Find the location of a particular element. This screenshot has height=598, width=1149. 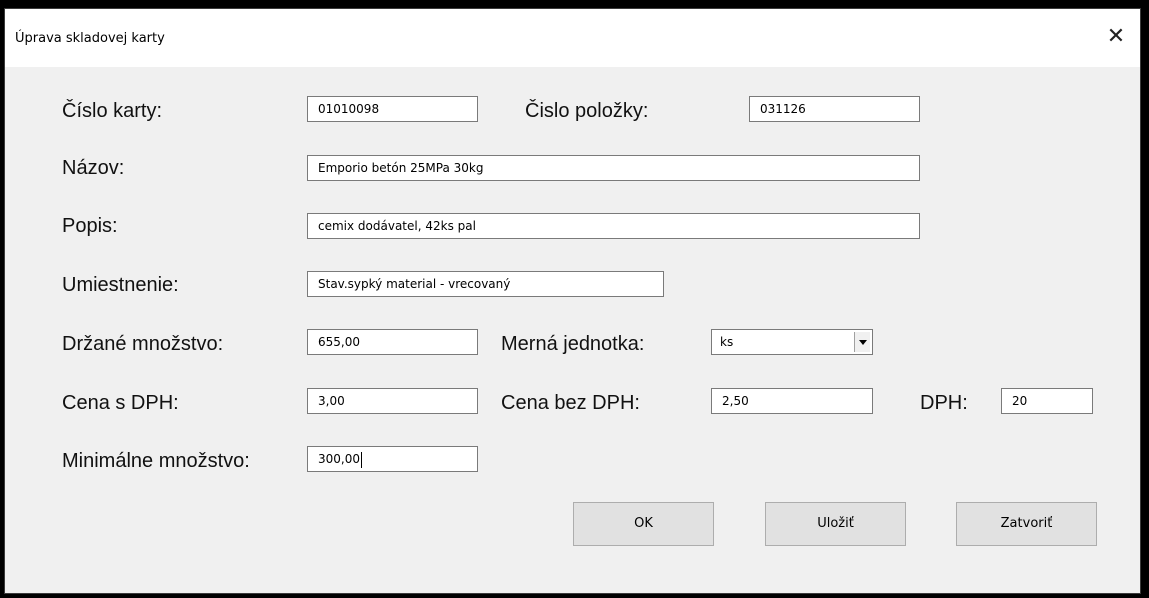

cena-s-dph-label: Cena s DPH: is located at coordinates (120, 403).